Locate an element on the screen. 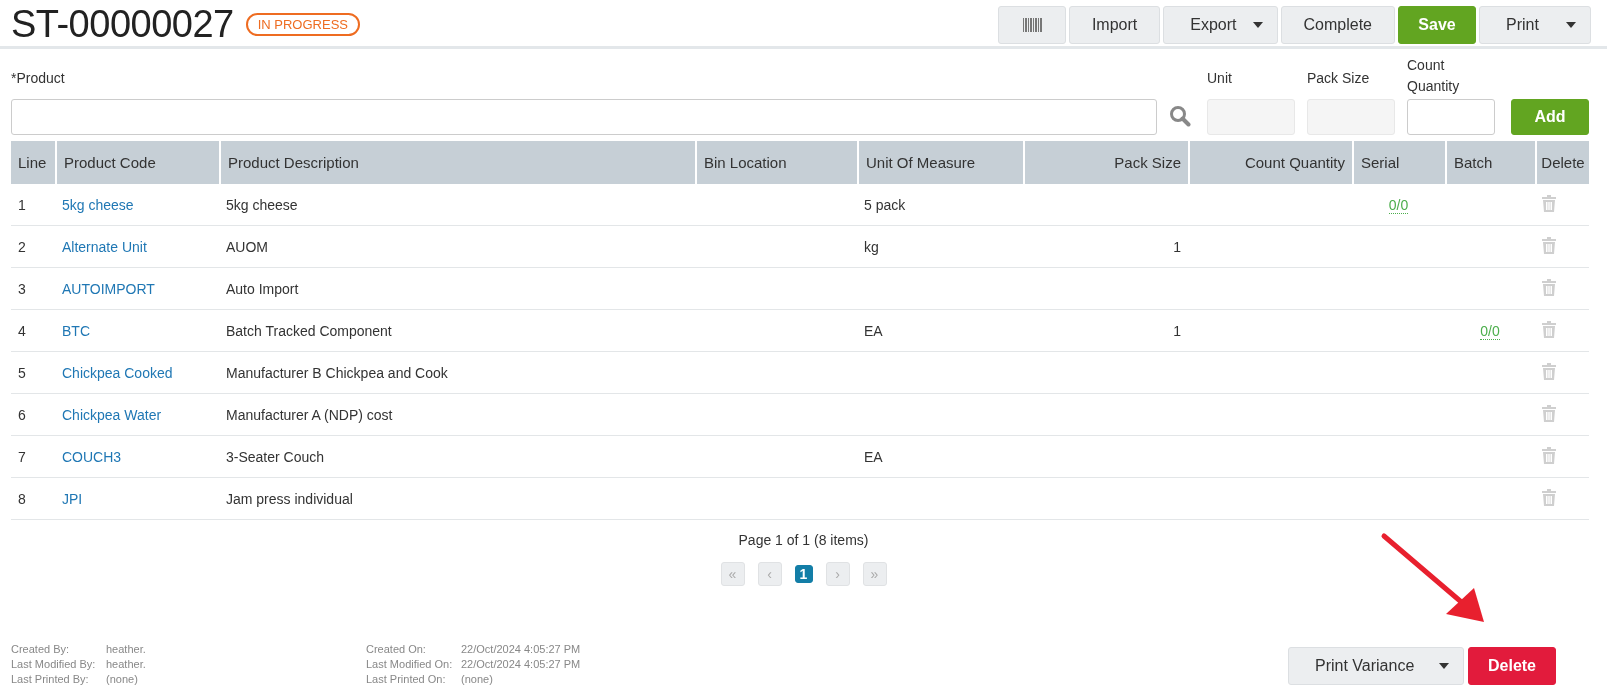 This screenshot has height=698, width=1607. count-quantity-label: Count Quantity is located at coordinates (1434, 76).